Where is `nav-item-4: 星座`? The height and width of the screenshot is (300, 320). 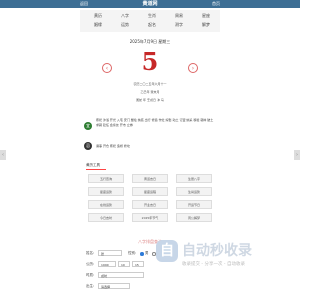 nav-item-4: 星座 is located at coordinates (206, 16).